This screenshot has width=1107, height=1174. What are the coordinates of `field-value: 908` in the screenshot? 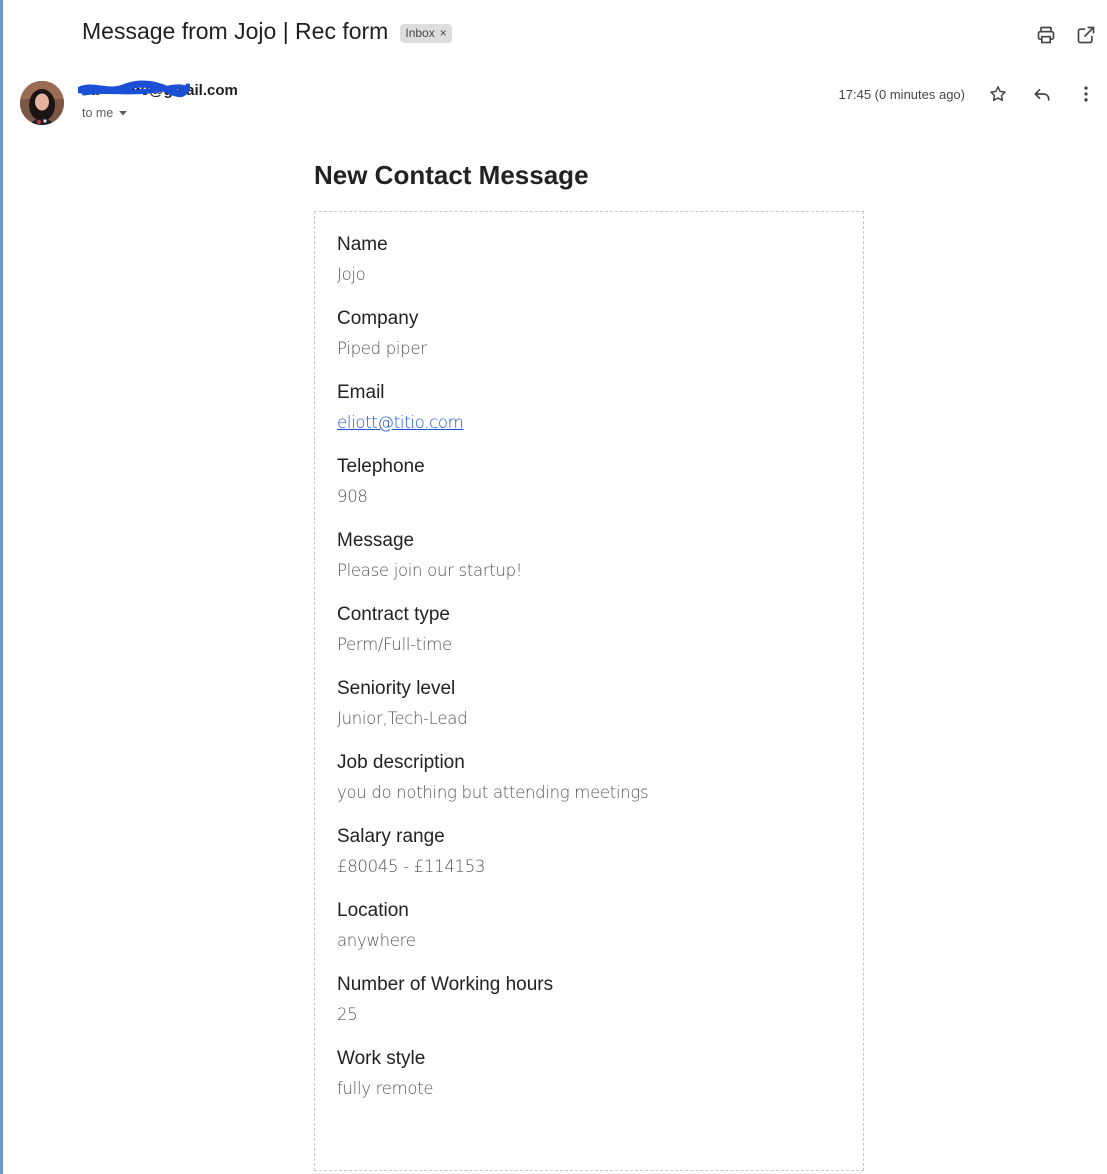 It's located at (352, 496).